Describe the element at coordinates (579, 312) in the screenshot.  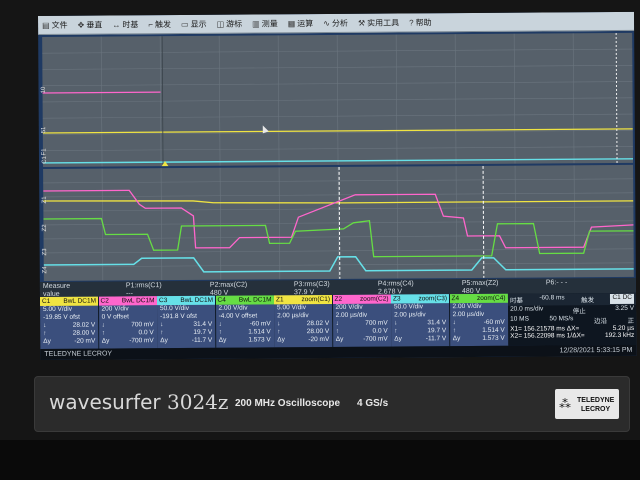
I see `trigger-state: 停止` at that location.